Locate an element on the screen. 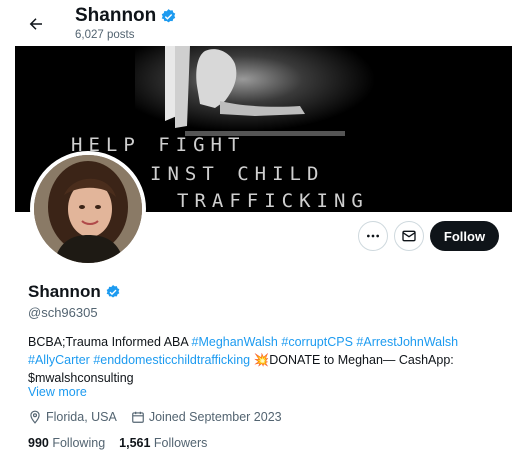  view-more-link: View more is located at coordinates (57, 392).